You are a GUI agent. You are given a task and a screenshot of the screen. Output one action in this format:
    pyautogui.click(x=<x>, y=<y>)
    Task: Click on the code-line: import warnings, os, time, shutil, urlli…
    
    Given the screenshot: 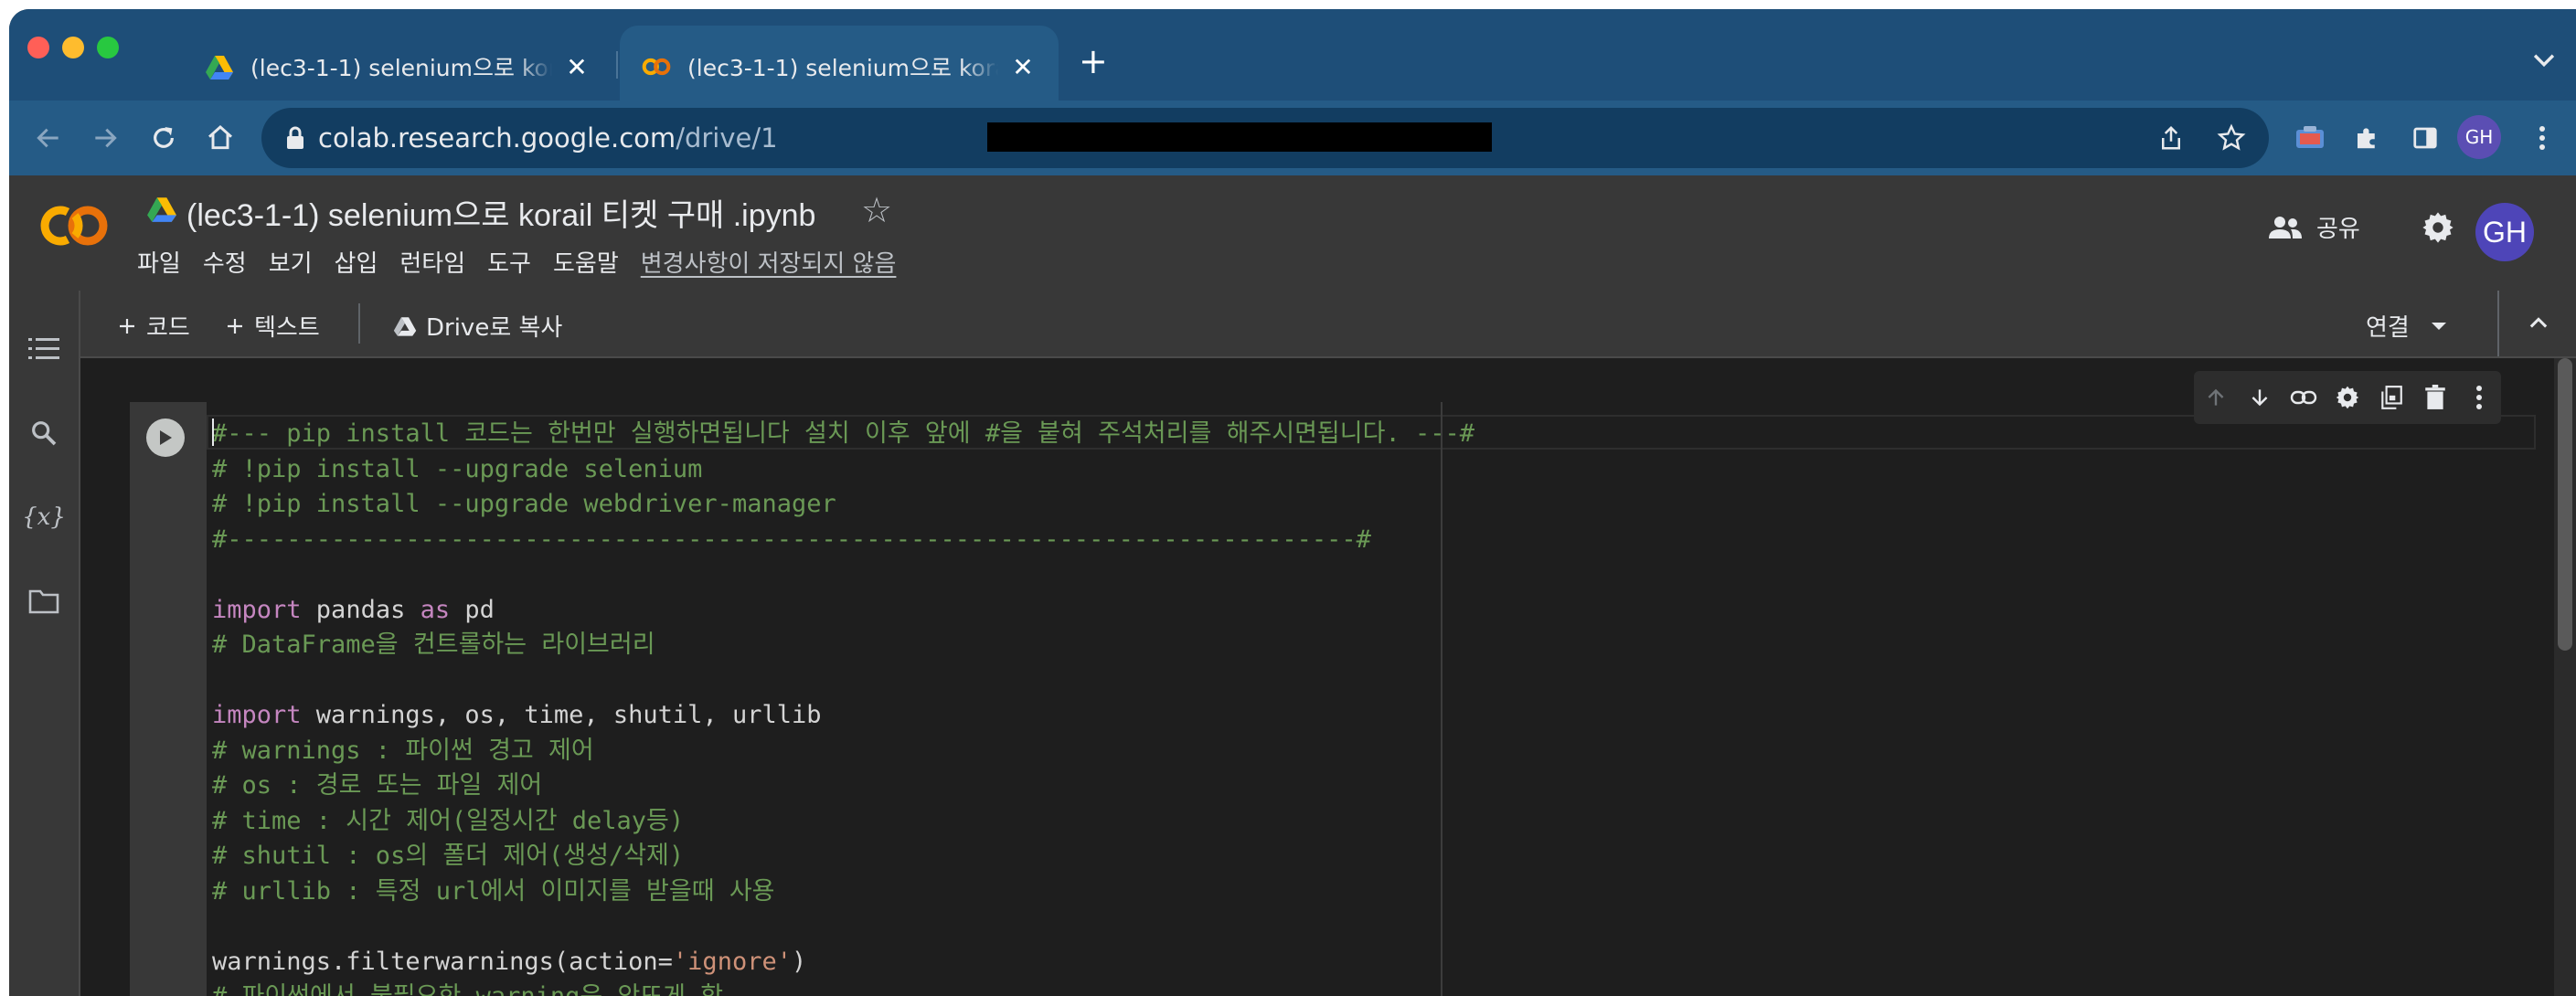 What is the action you would take?
    pyautogui.click(x=843, y=716)
    